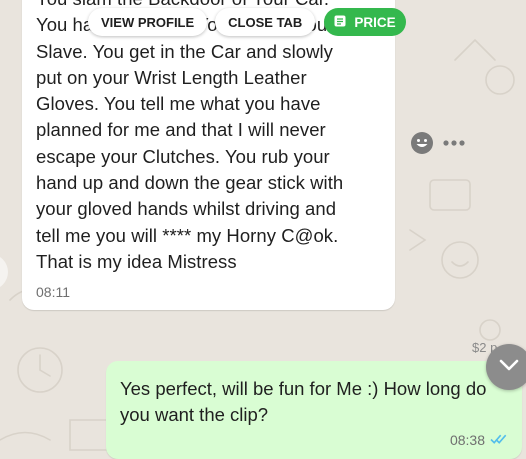  Describe the element at coordinates (265, 22) in the screenshot. I see `close-tab-button: CLOSE TAB` at that location.